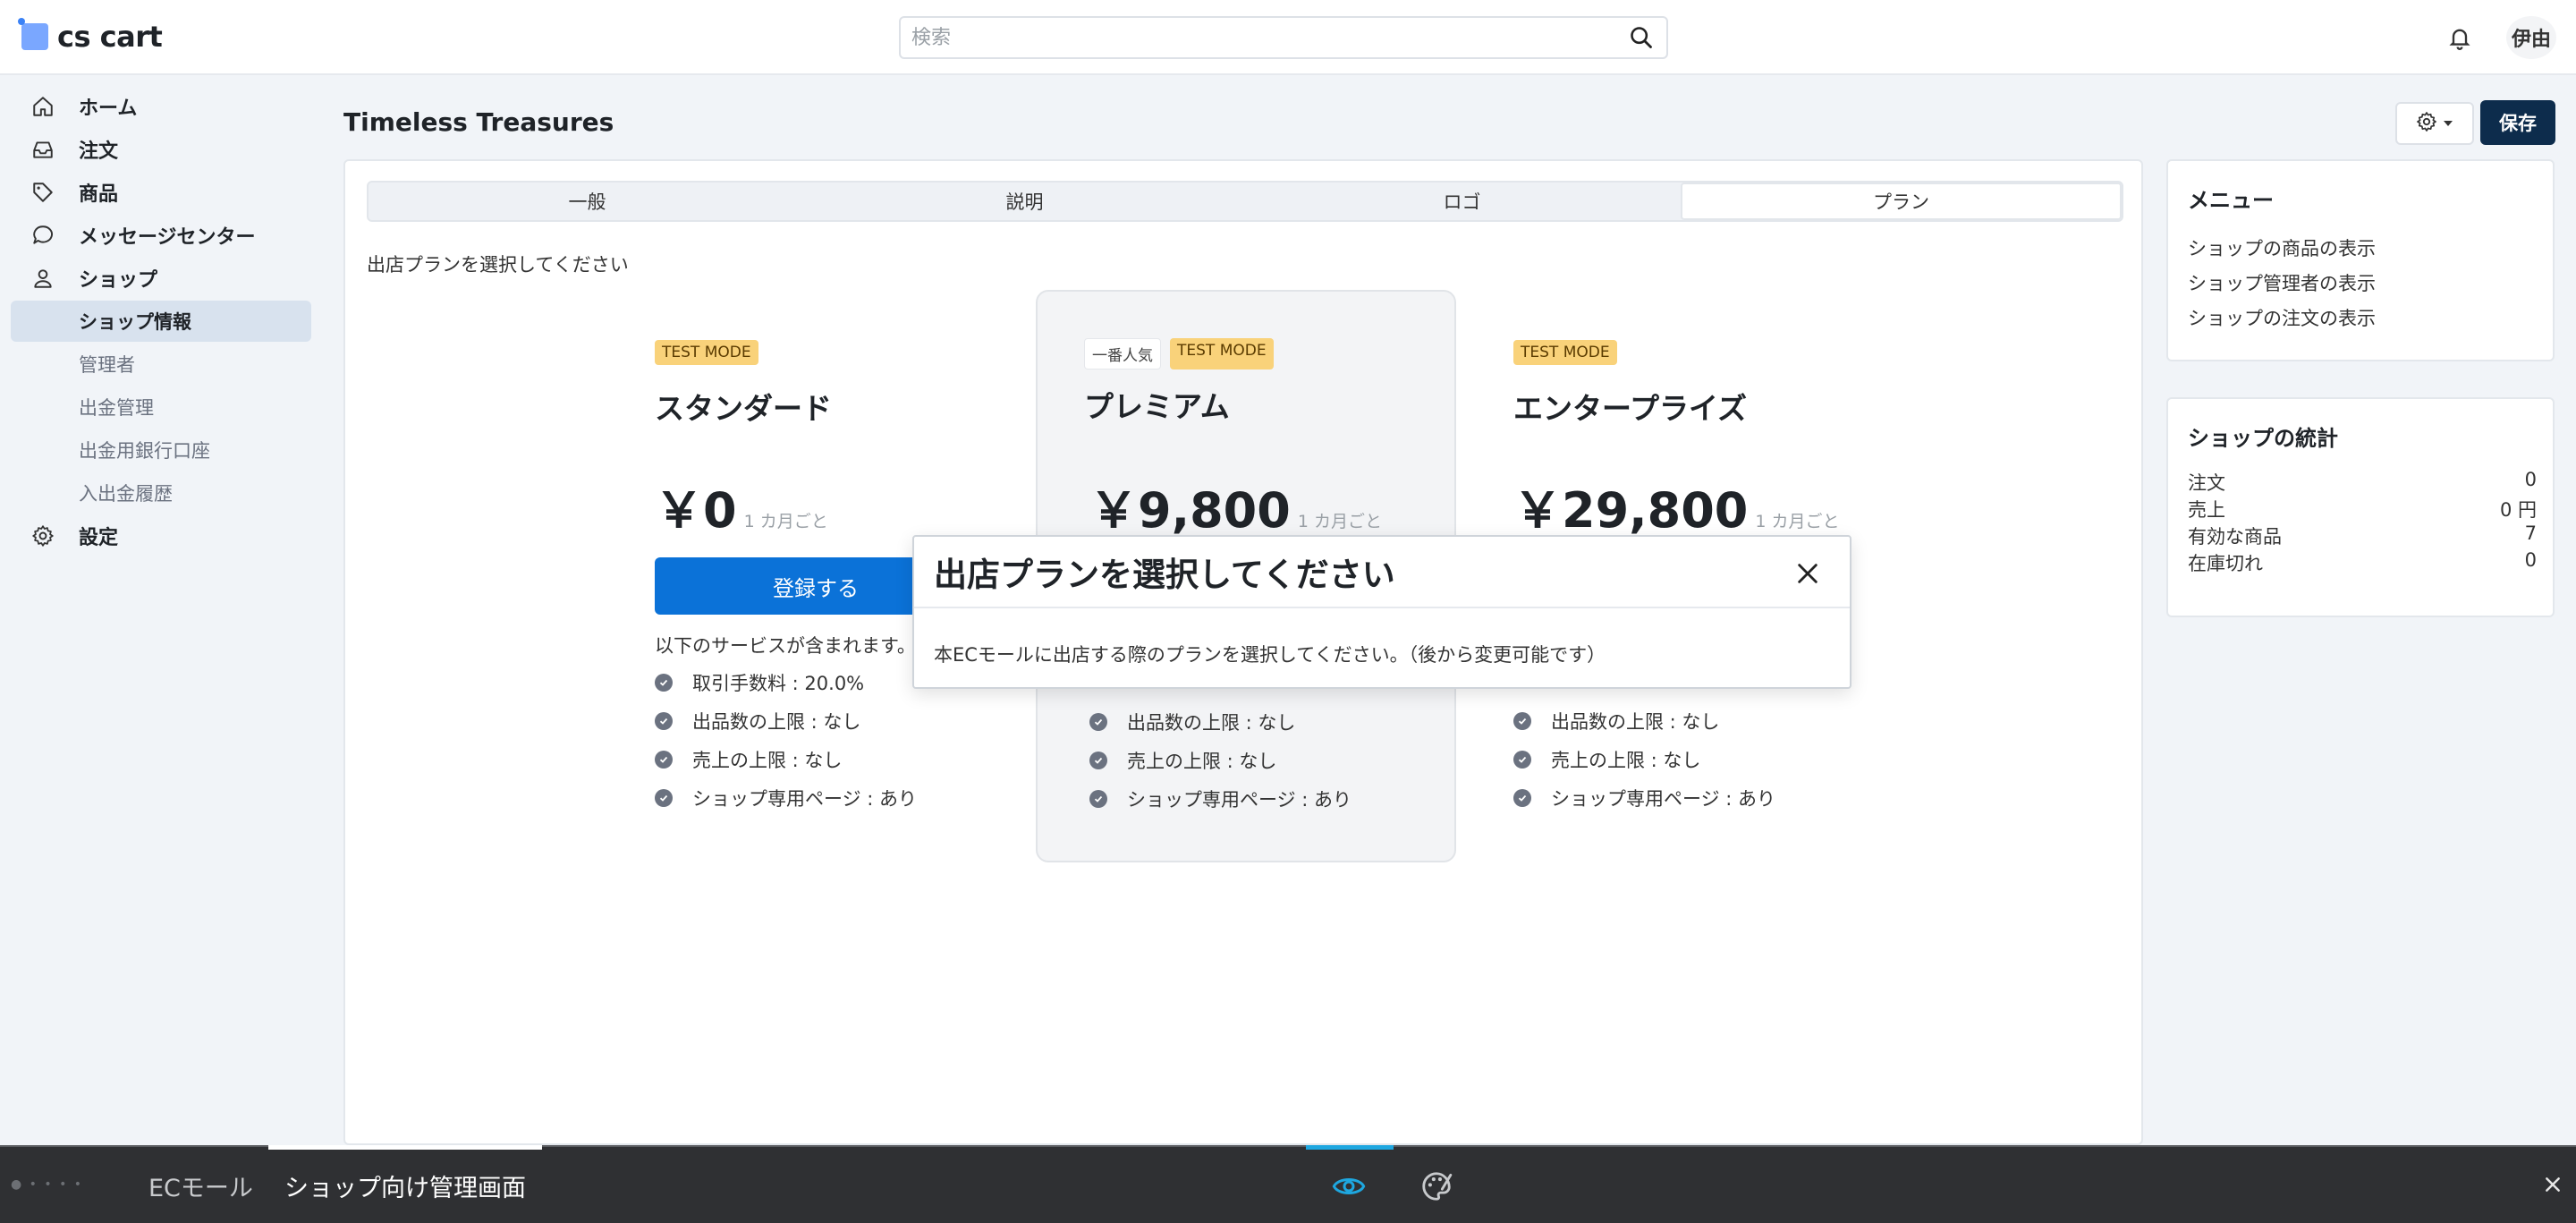  Describe the element at coordinates (99, 538) in the screenshot. I see `sidebar-item-label: 設定` at that location.